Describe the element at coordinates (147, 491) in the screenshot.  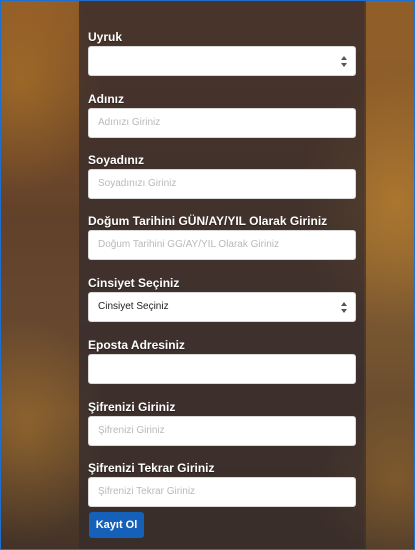
I see `password-repeat-placeholder: Şifrenizi Tekrar Giriniz` at that location.